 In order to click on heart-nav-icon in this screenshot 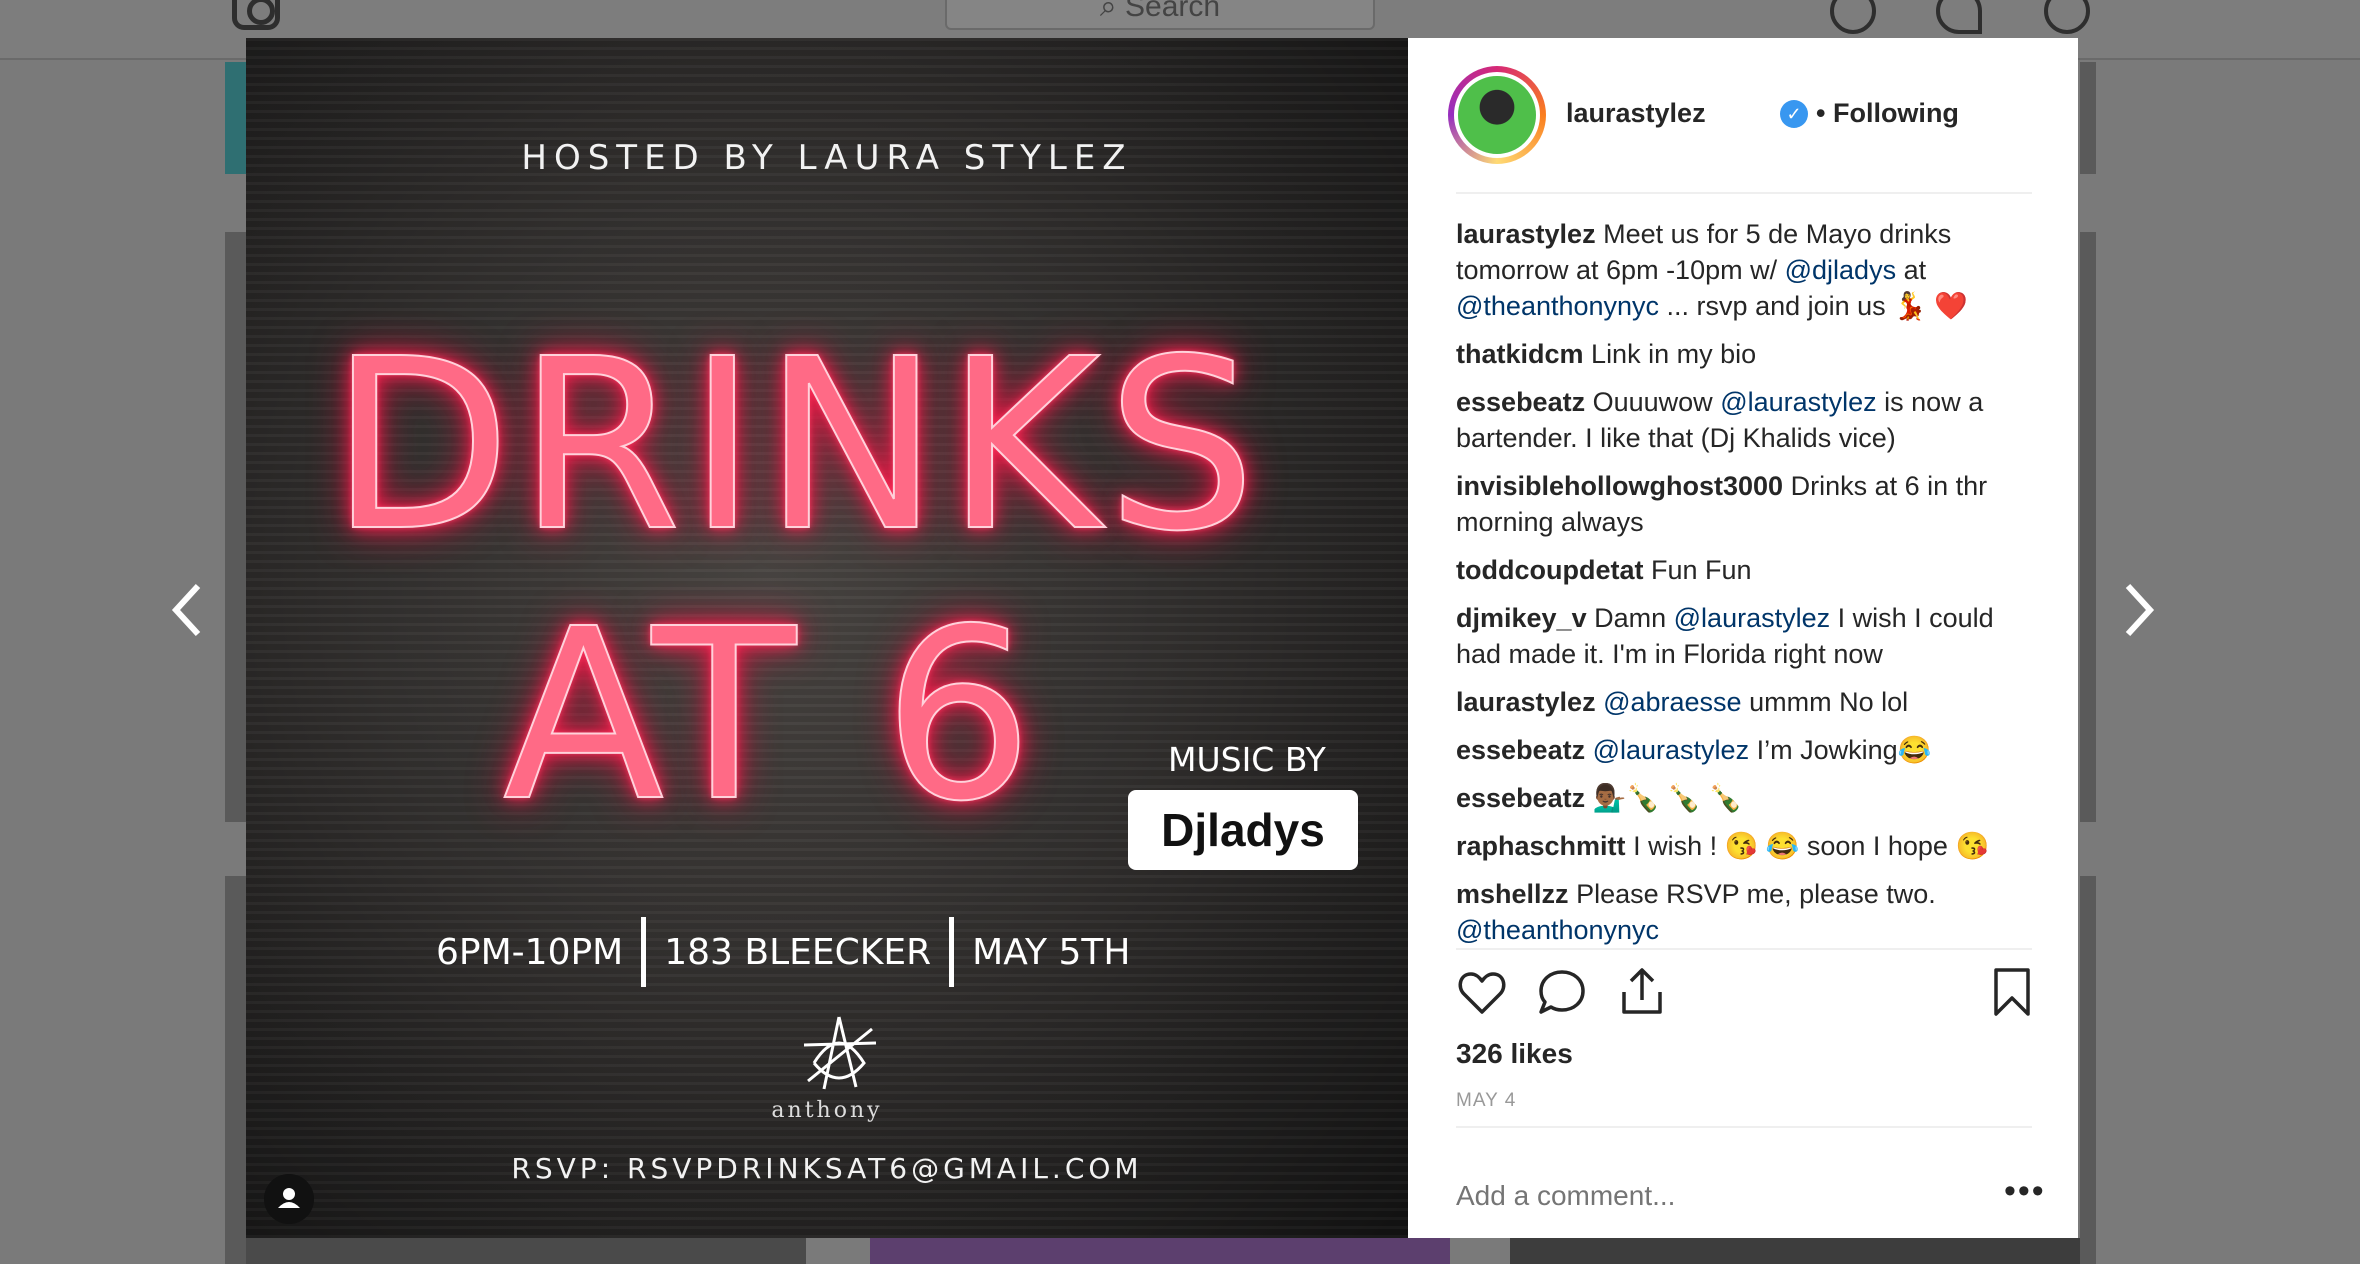, I will do `click(1959, 17)`.